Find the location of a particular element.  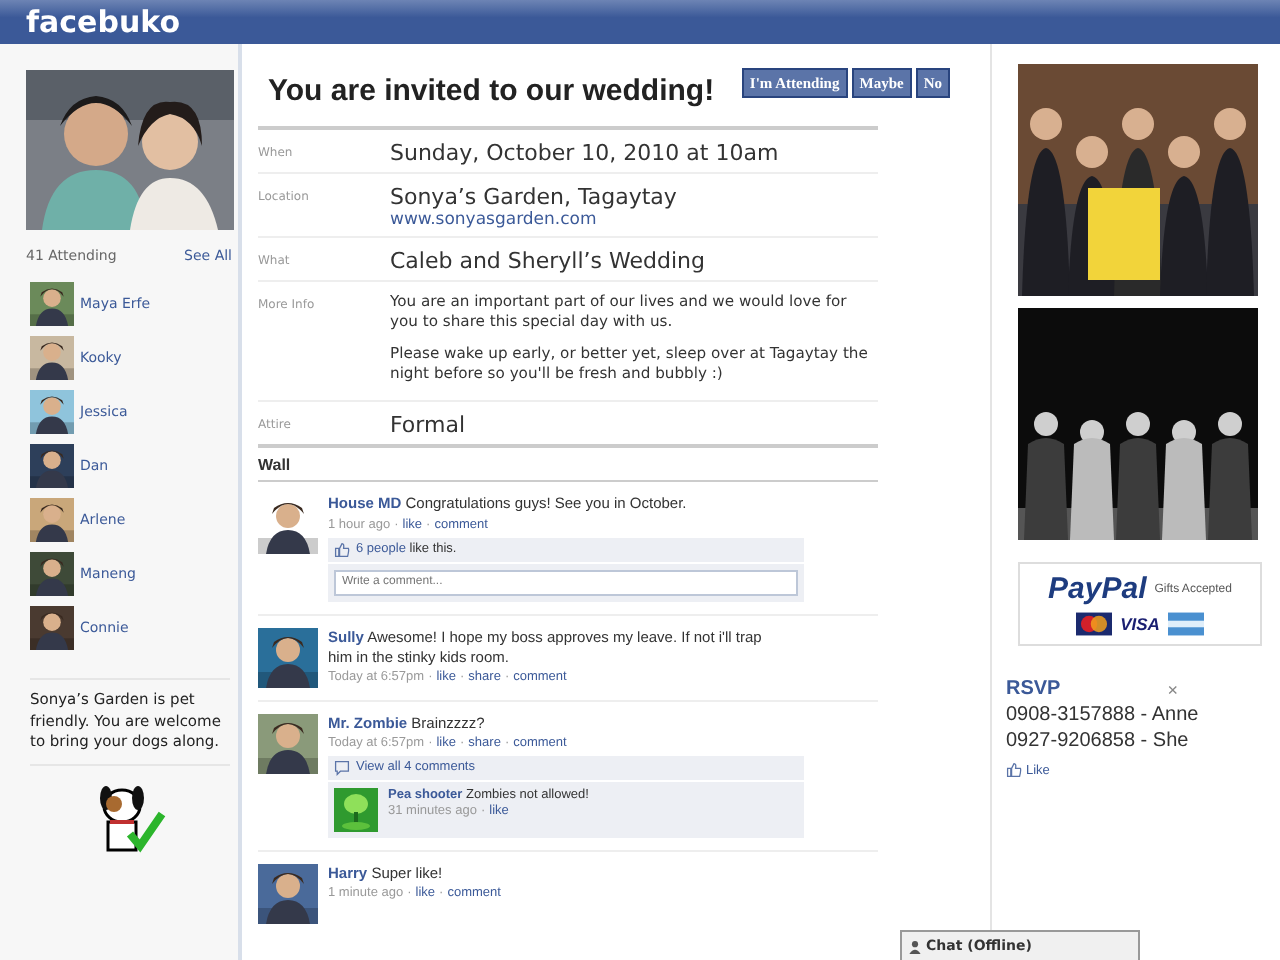

event-title: You are invited to our wedding! is located at coordinates (491, 91).